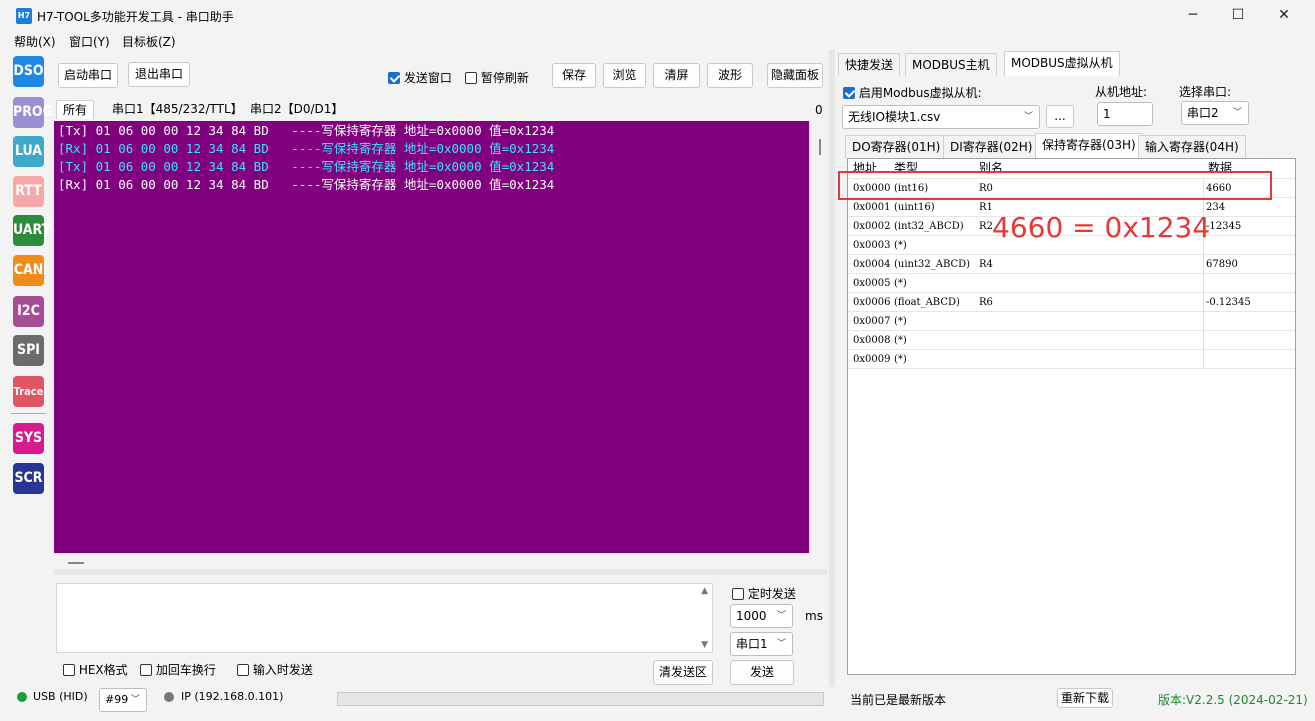  What do you see at coordinates (624, 75) in the screenshot?
I see `browse-button: 浏览` at bounding box center [624, 75].